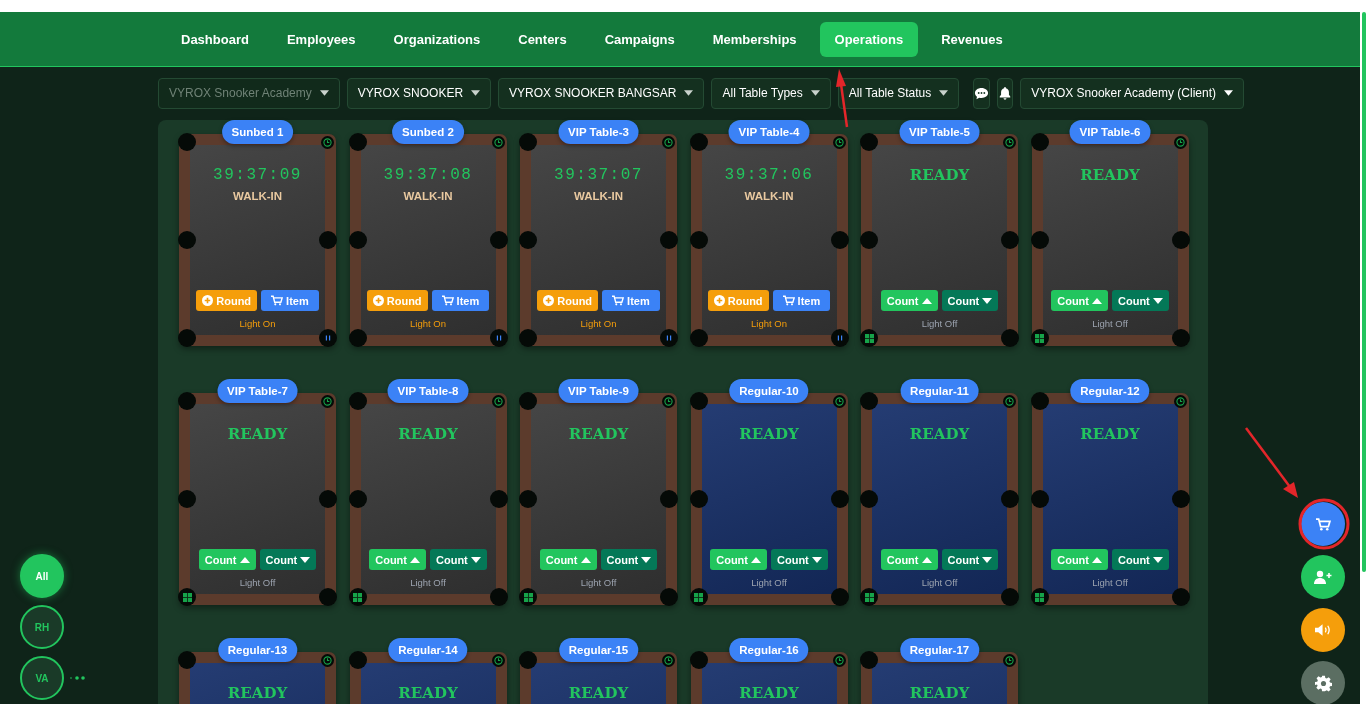 The image size is (1367, 704). Describe the element at coordinates (769, 650) in the screenshot. I see `table-name-badge: Regular-16` at that location.